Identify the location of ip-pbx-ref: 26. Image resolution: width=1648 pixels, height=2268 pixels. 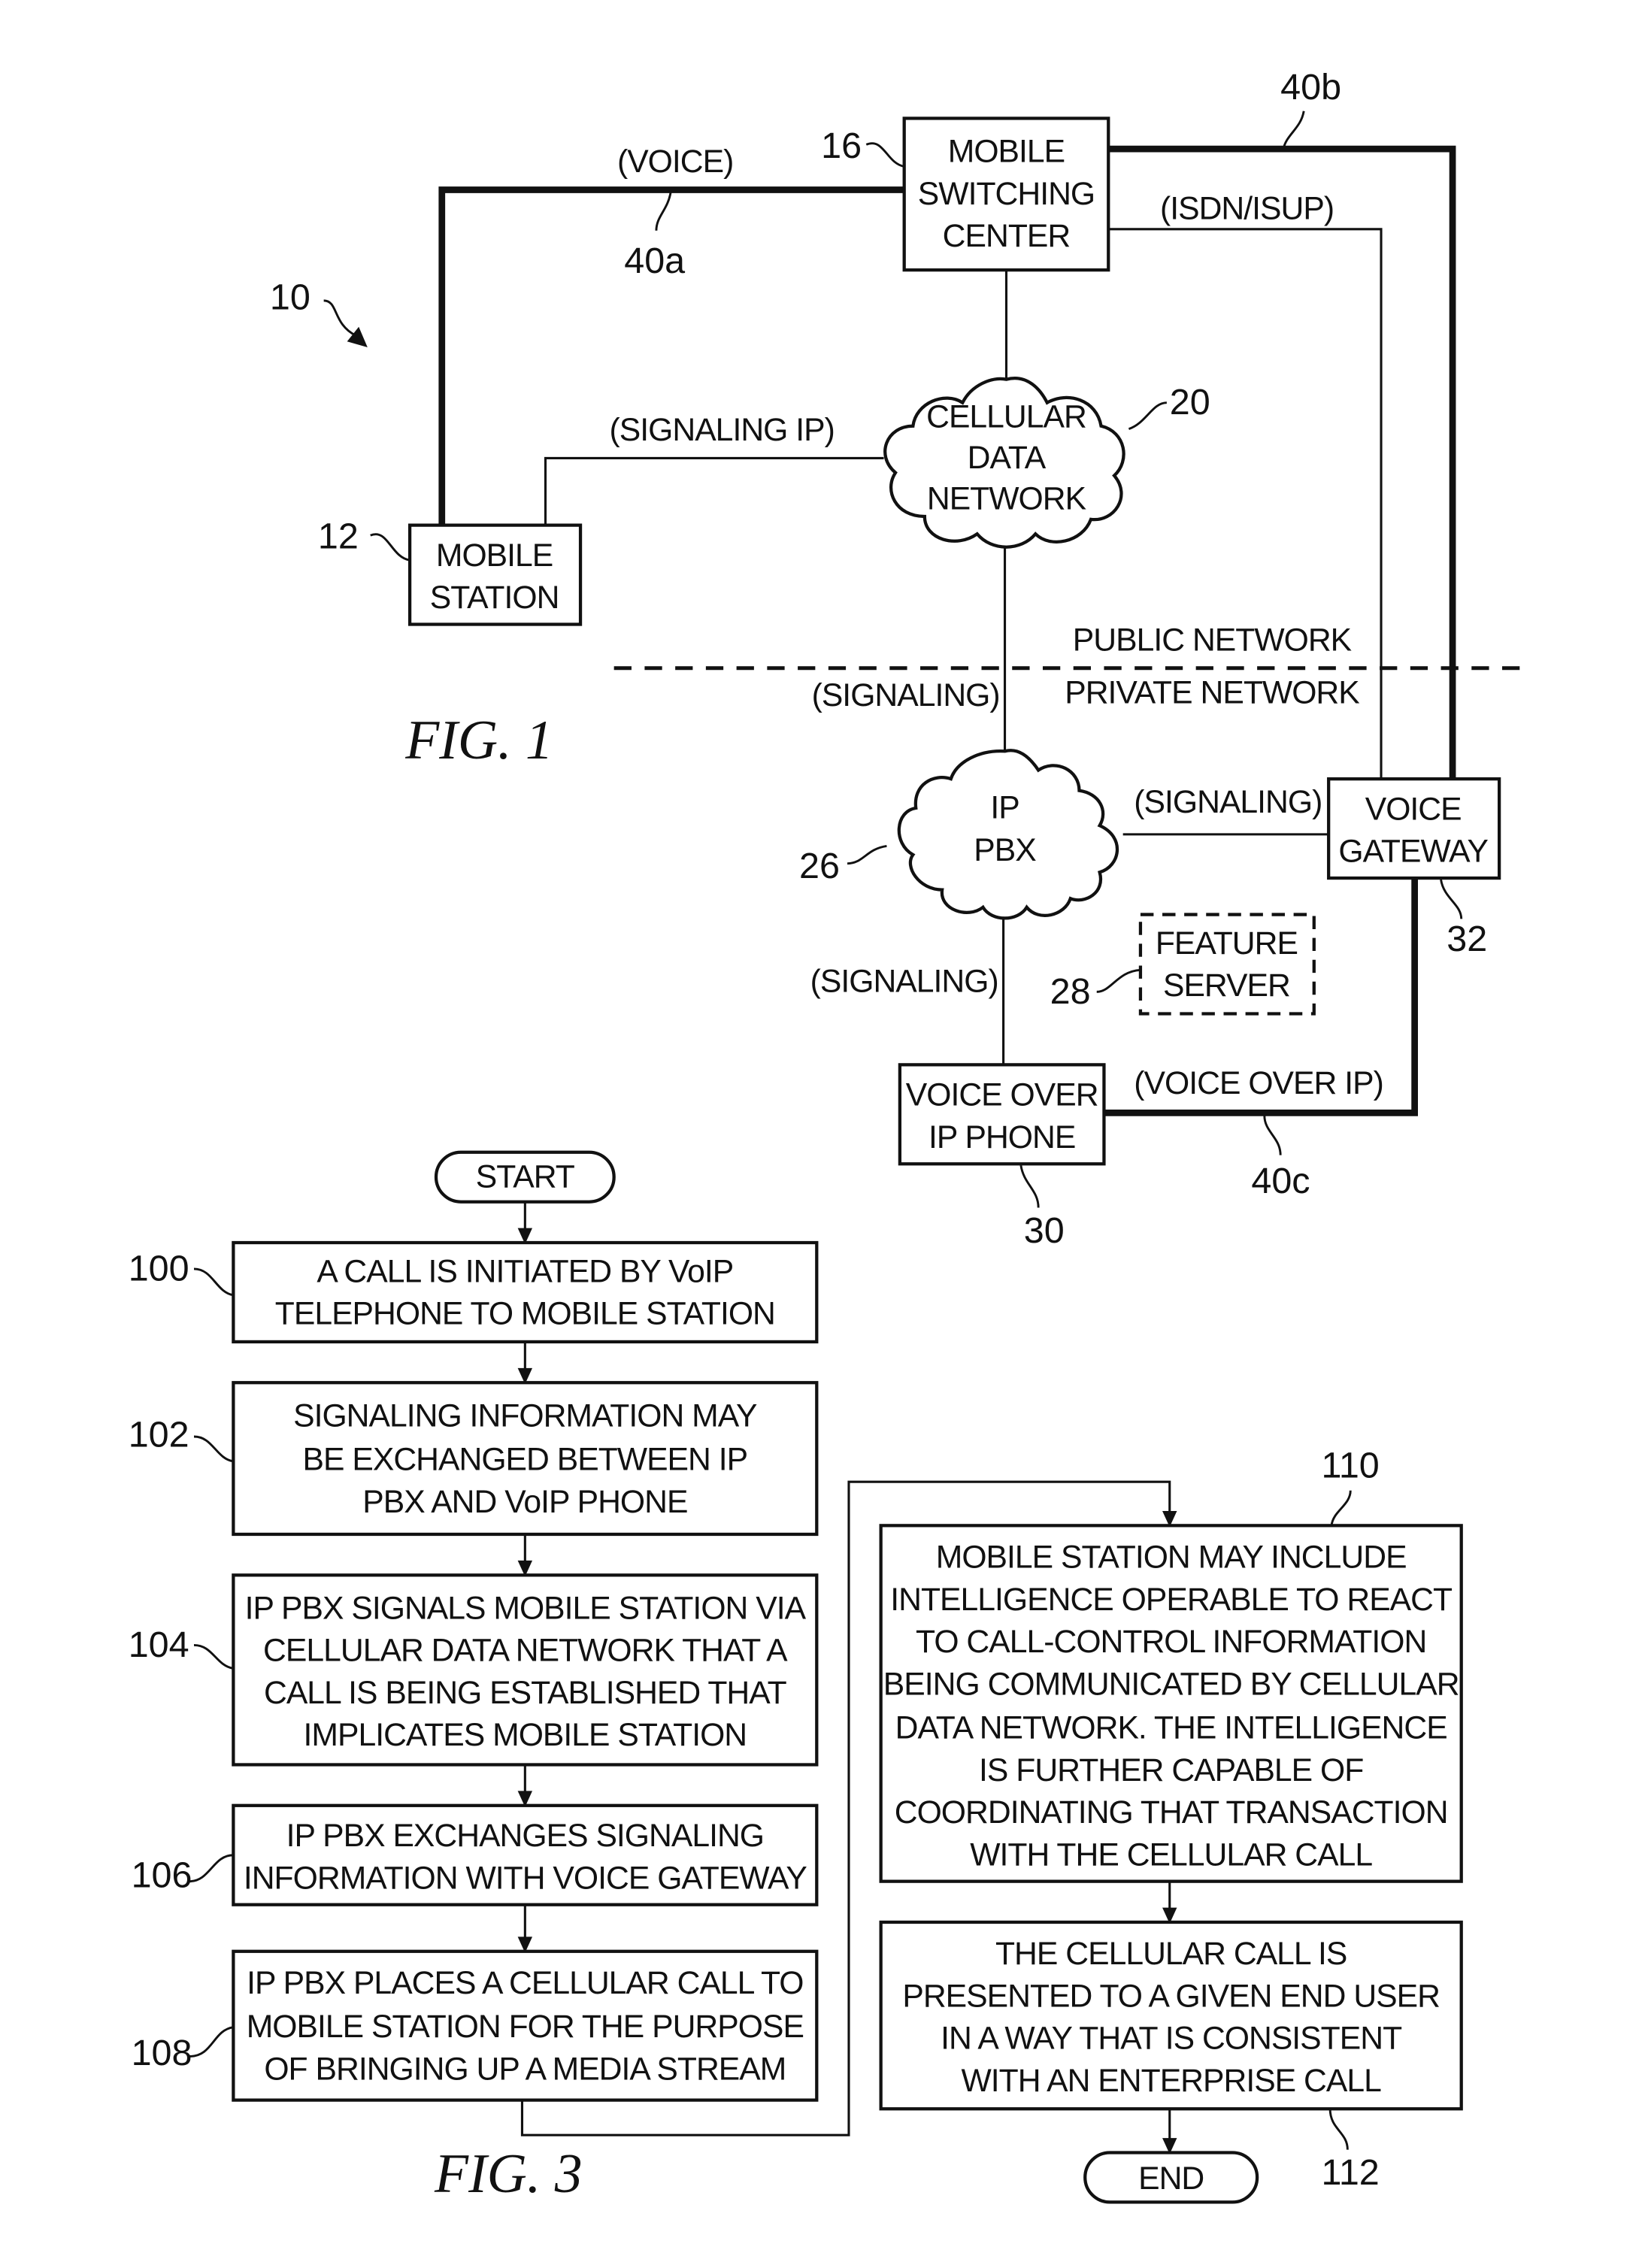
(819, 866).